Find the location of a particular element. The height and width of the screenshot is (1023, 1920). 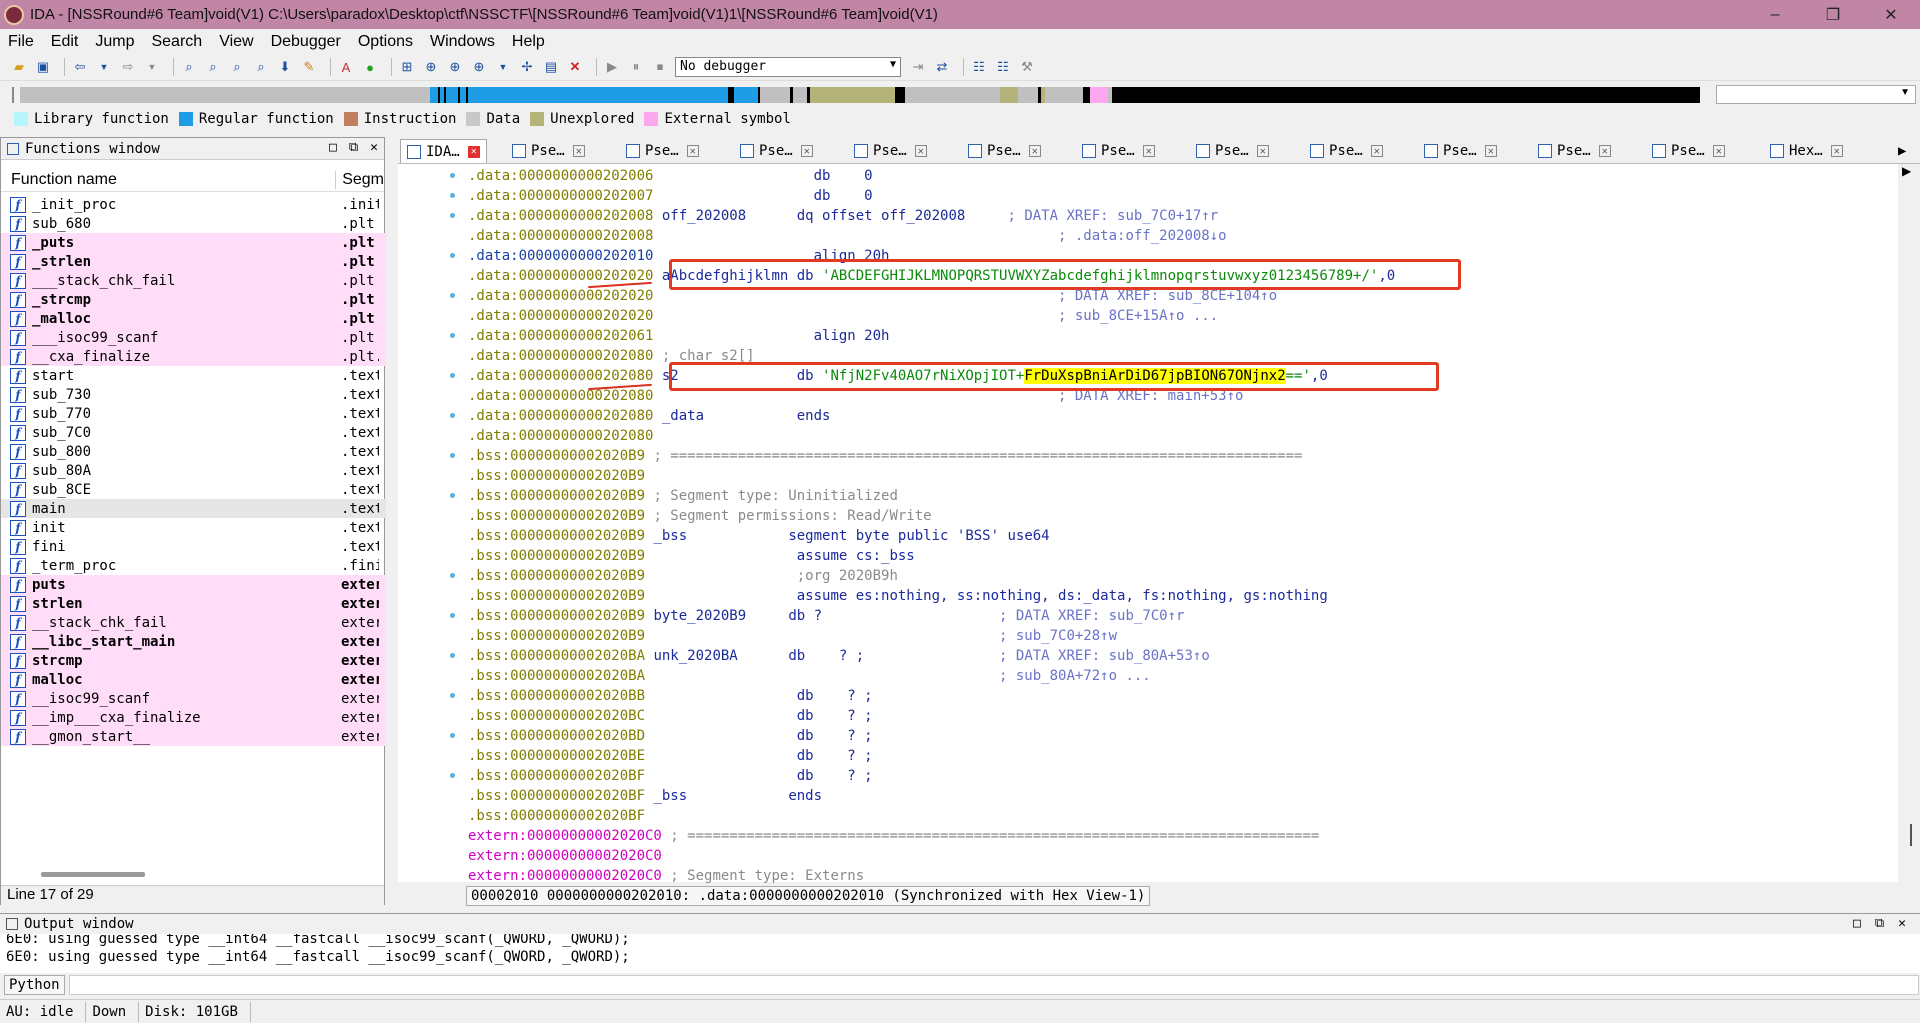

function-row: f _init_proc .init is located at coordinates (193, 204).